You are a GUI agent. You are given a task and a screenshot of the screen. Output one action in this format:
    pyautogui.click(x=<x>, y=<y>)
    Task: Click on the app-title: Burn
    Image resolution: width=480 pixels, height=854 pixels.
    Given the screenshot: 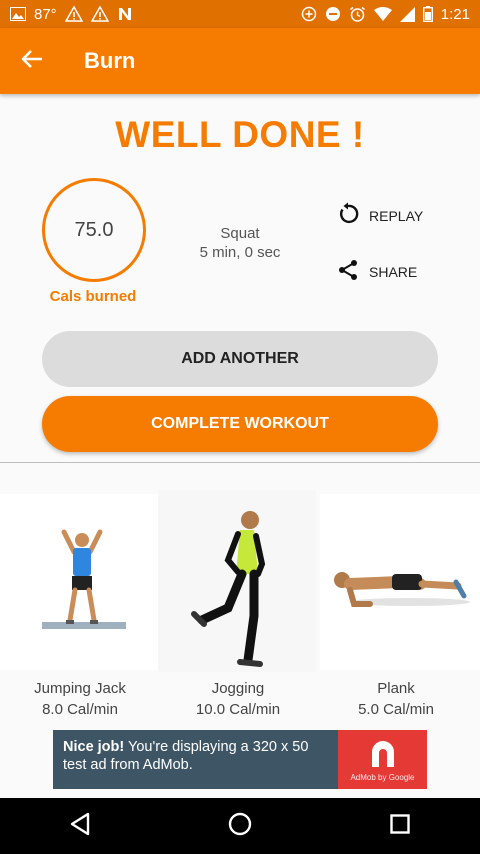 What is the action you would take?
    pyautogui.click(x=110, y=60)
    